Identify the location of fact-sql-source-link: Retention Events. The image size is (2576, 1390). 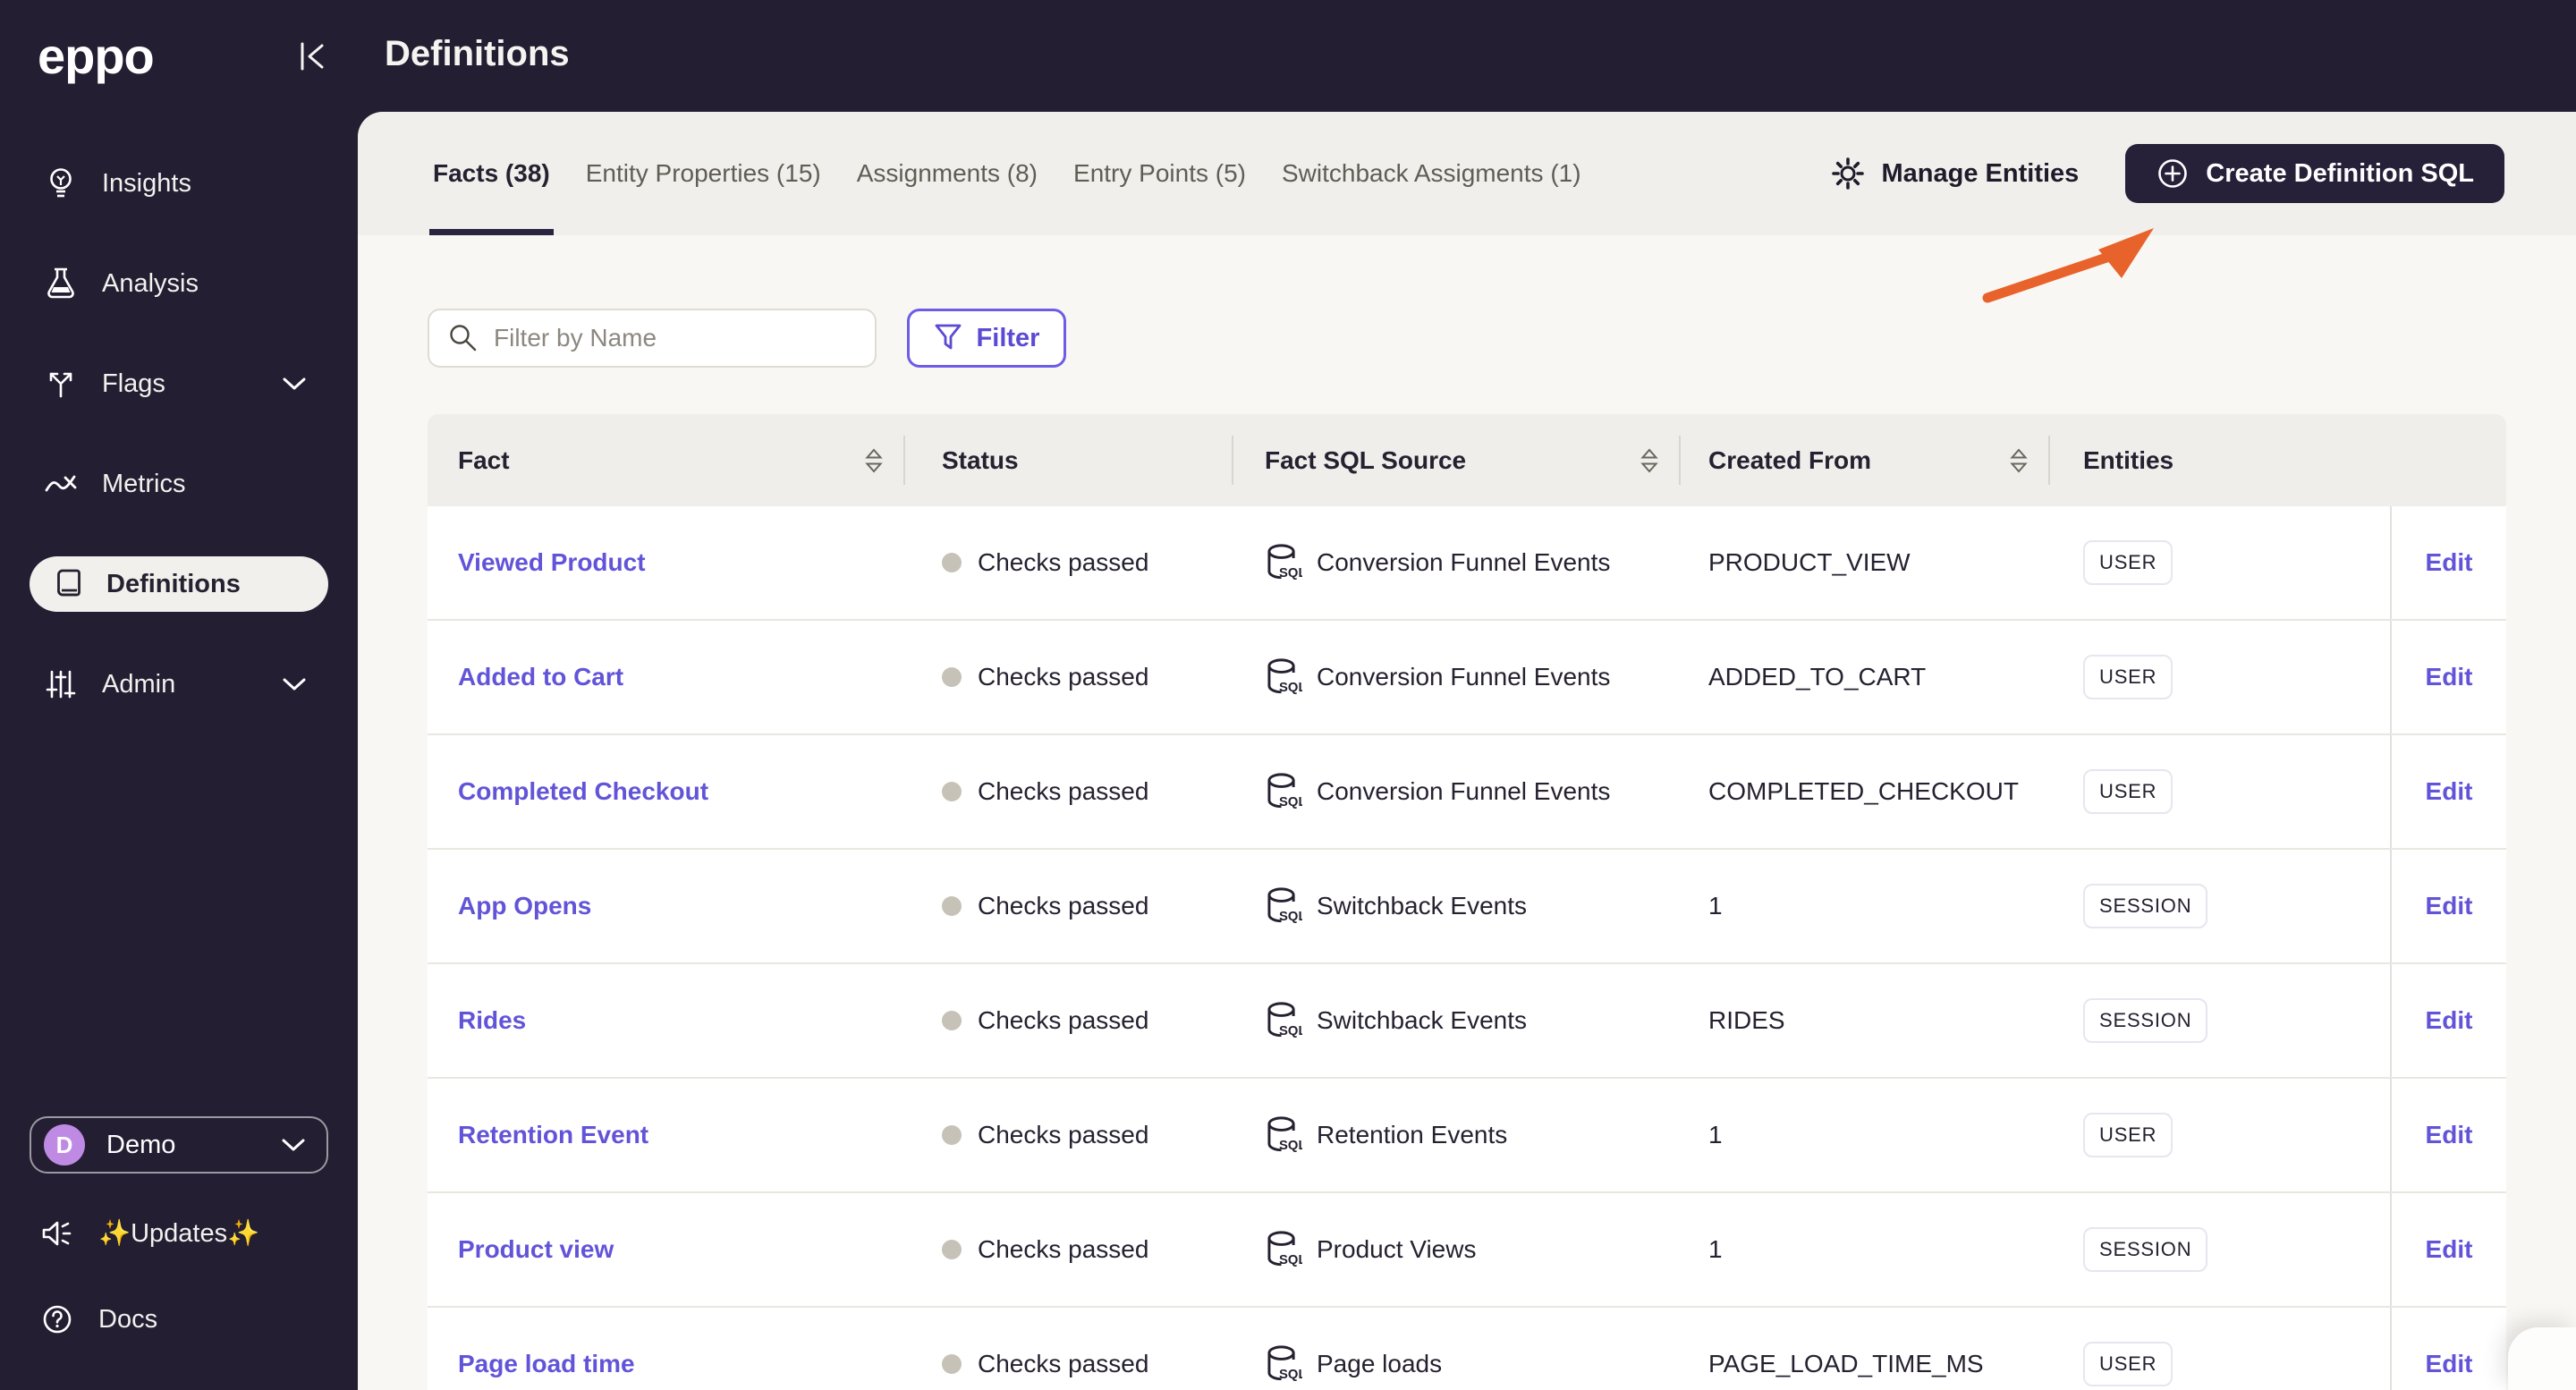
(1412, 1135).